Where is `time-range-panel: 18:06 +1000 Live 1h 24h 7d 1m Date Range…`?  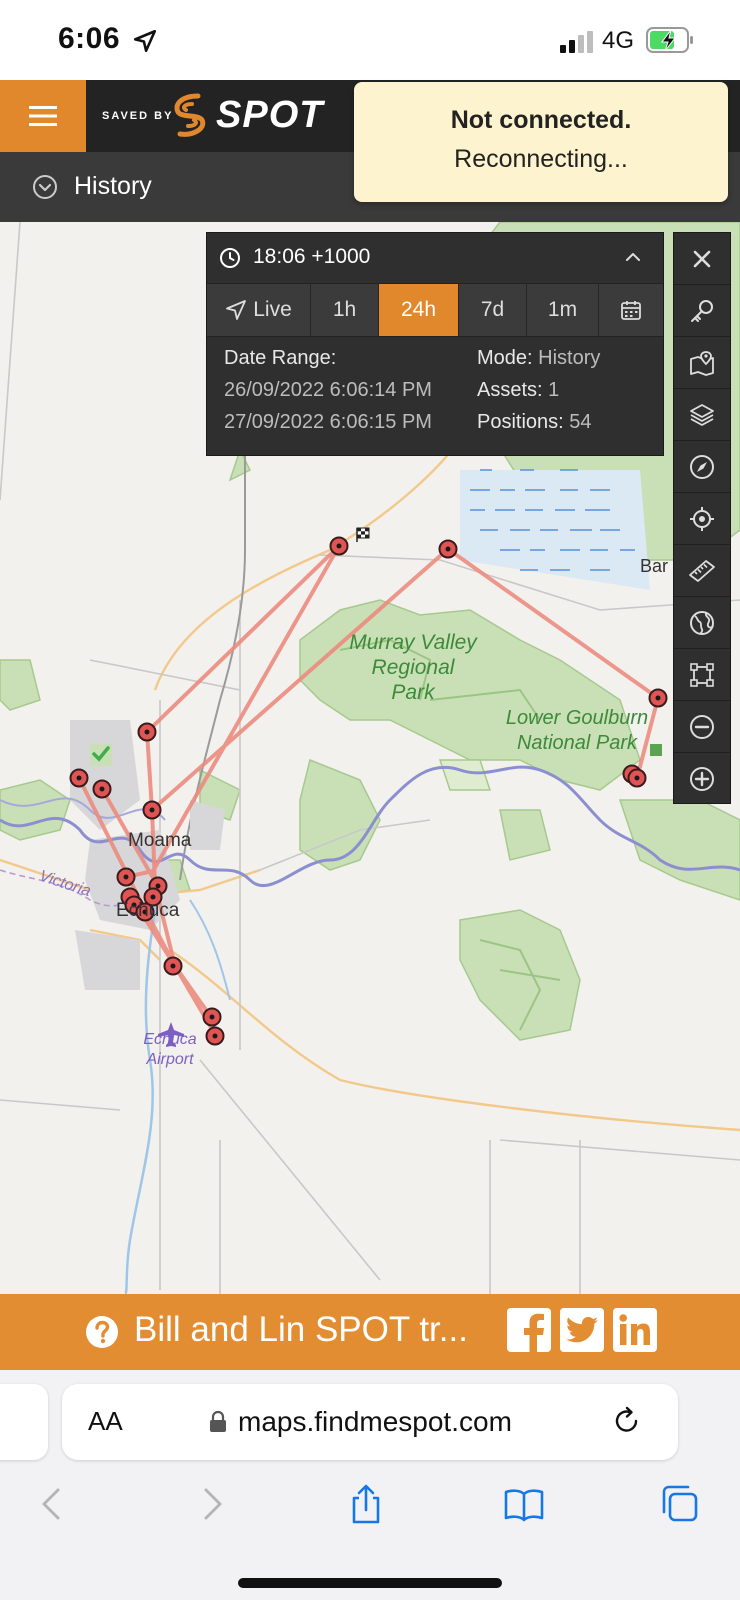 time-range-panel: 18:06 +1000 Live 1h 24h 7d 1m Date Range… is located at coordinates (435, 344).